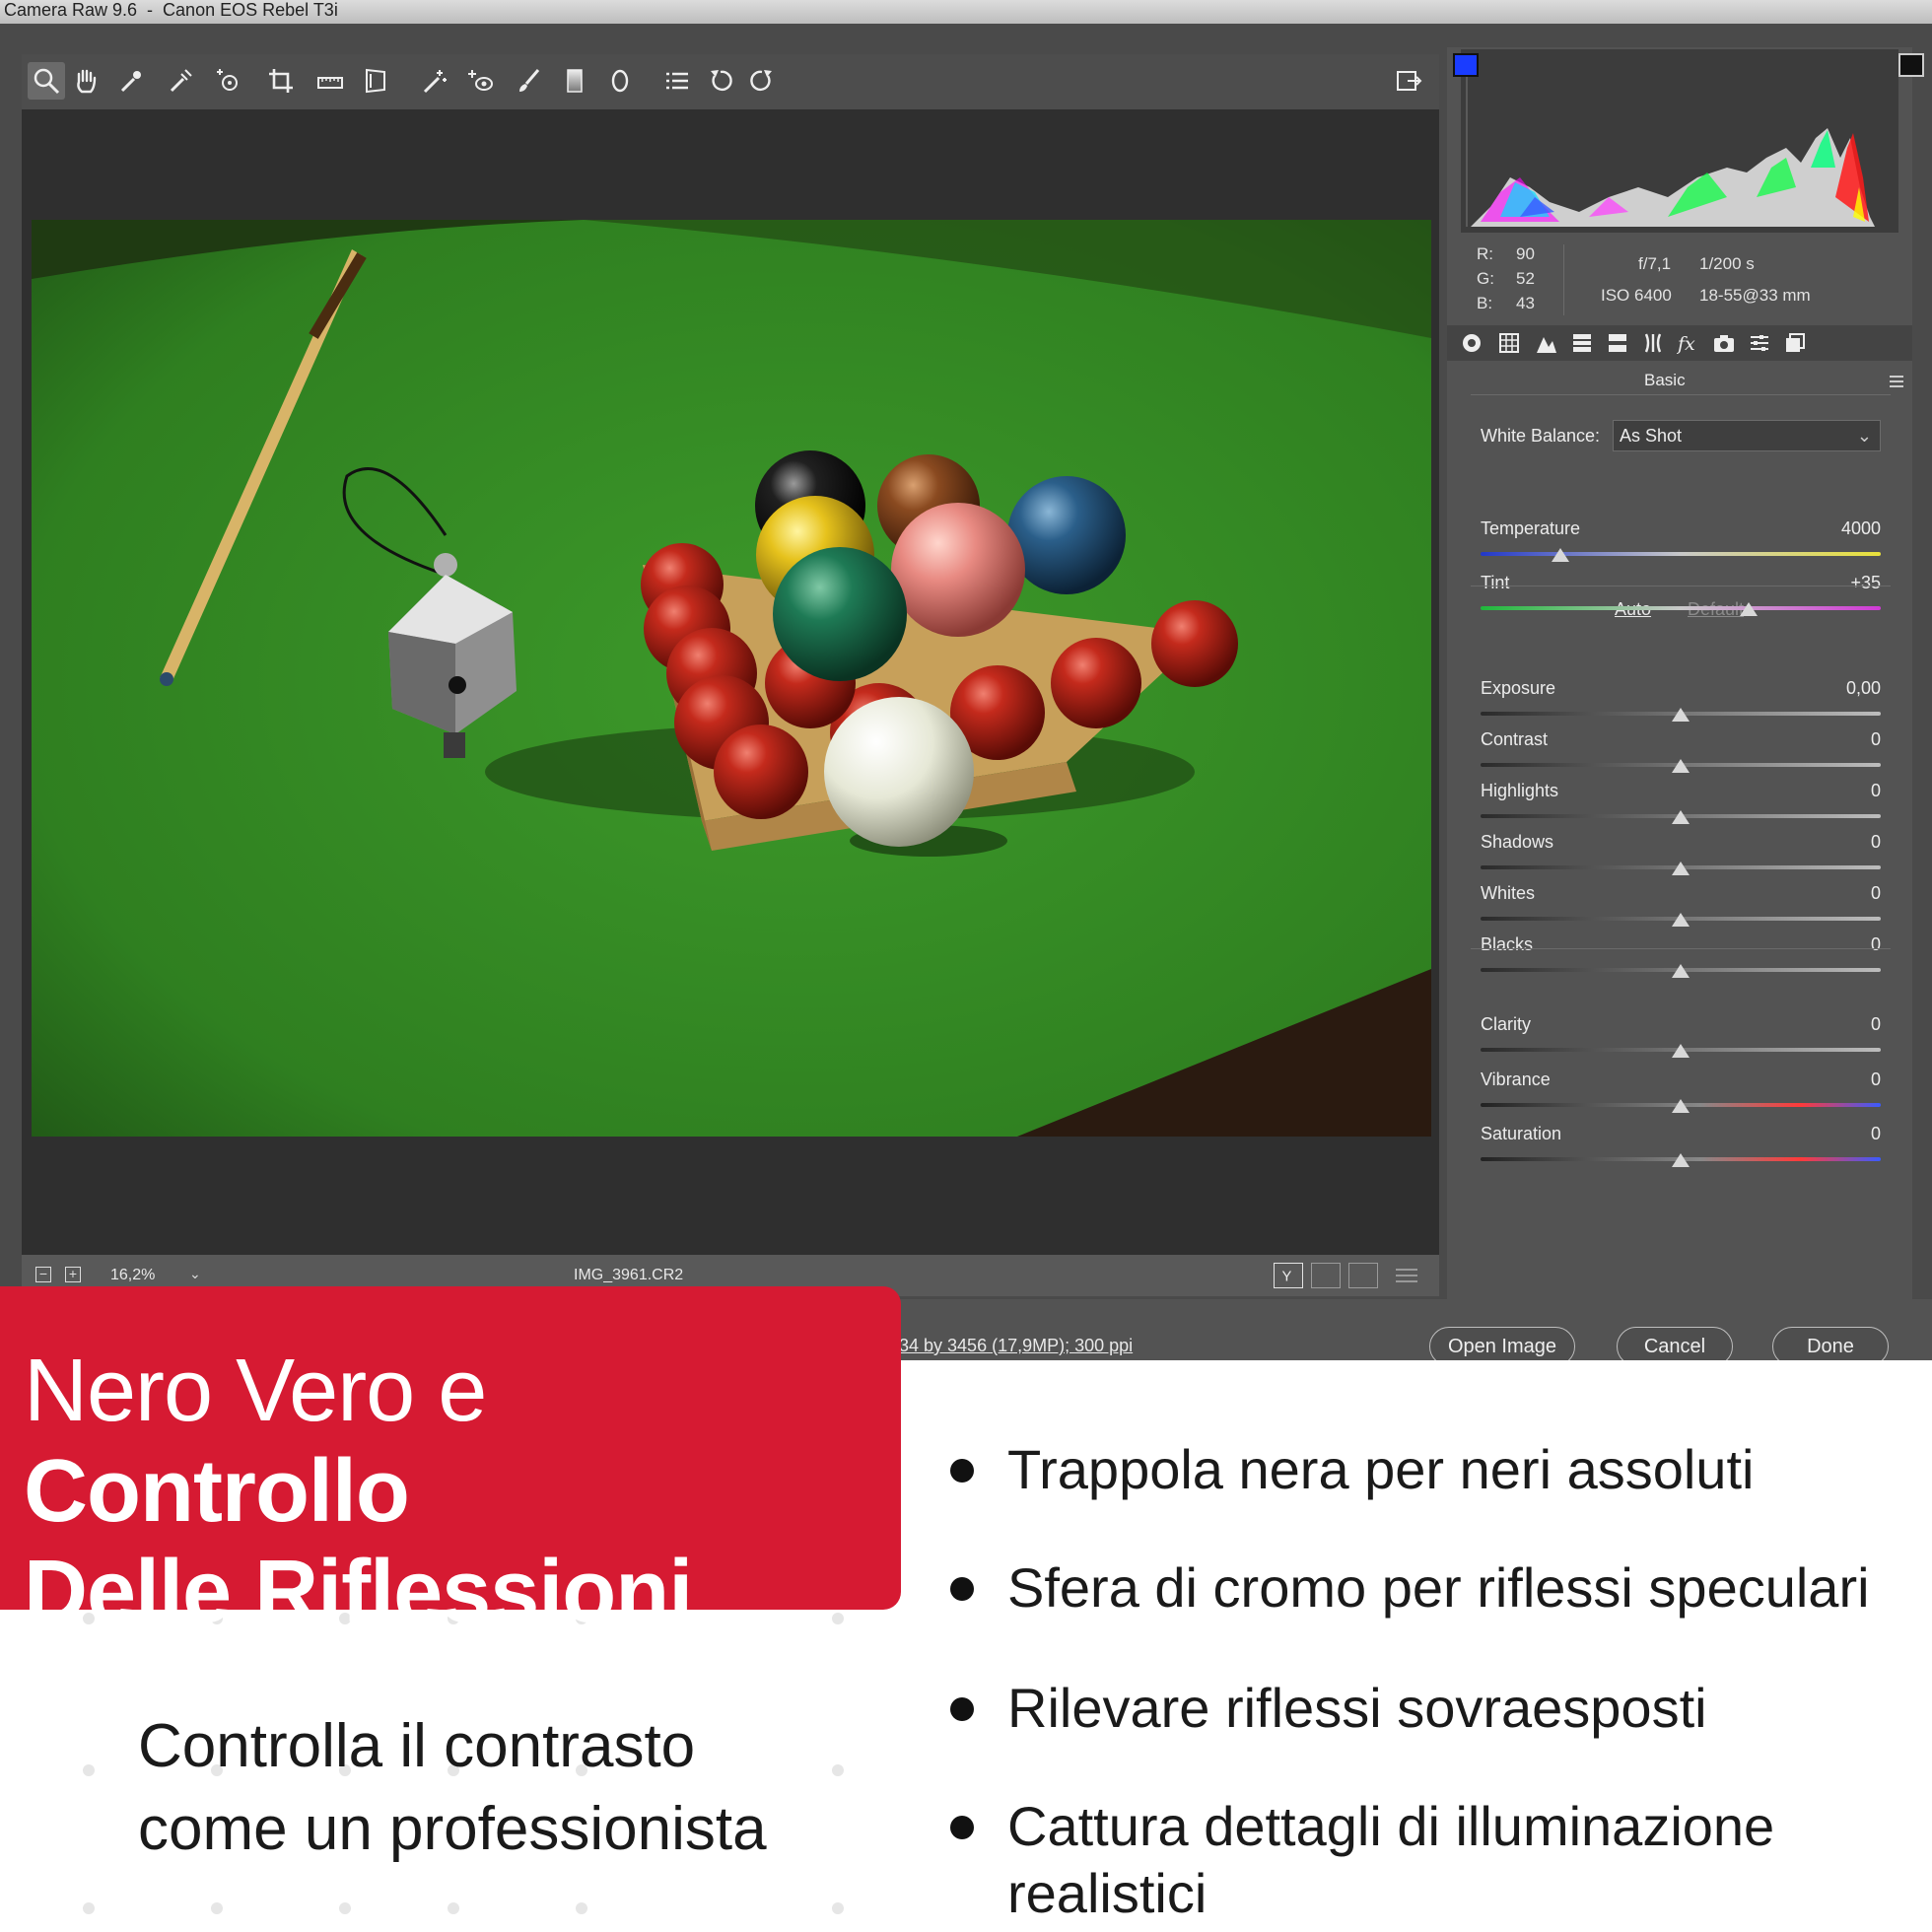 Image resolution: width=1932 pixels, height=1932 pixels. What do you see at coordinates (85, 81) in the screenshot?
I see `hand-tool-icon` at bounding box center [85, 81].